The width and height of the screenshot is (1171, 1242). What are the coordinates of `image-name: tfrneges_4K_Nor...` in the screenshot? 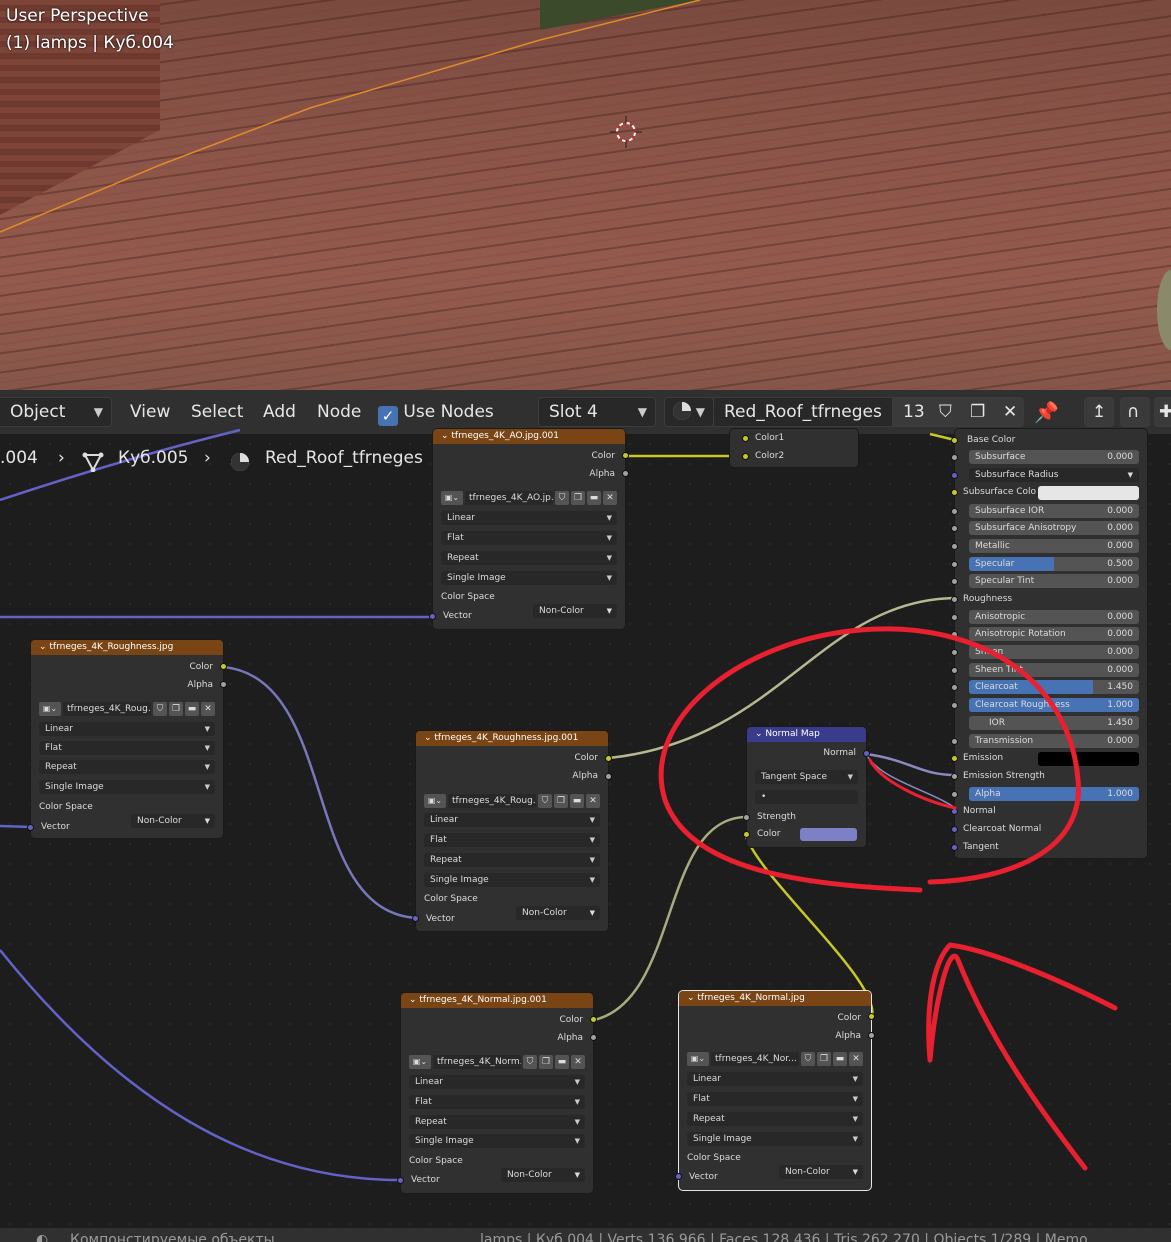 It's located at (755, 1059).